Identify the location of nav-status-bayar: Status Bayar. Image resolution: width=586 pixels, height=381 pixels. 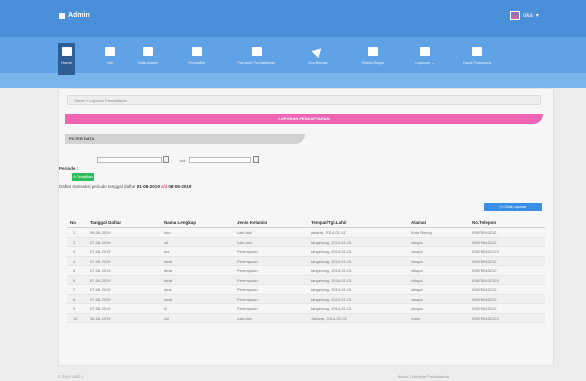
(373, 59).